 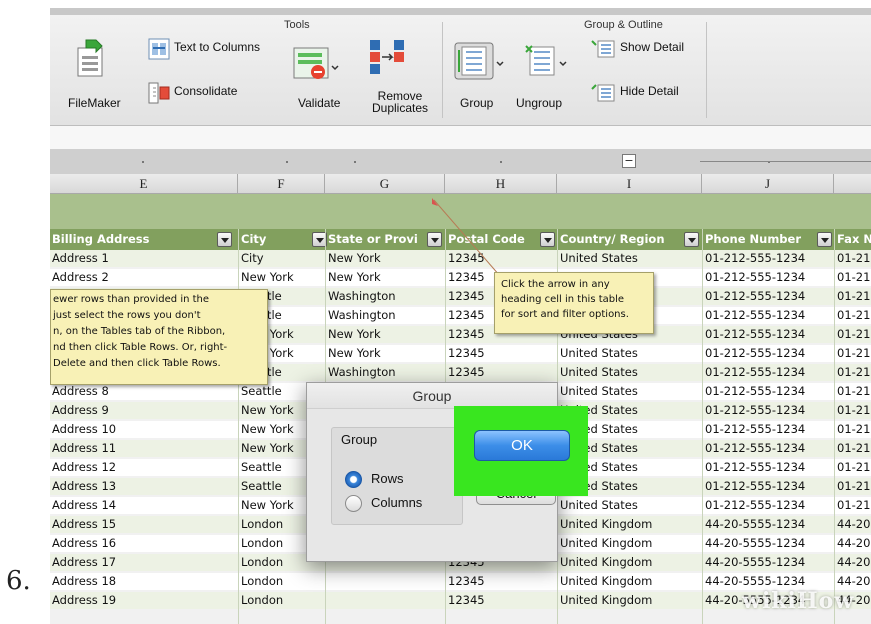 I want to click on rows-radio, so click(x=353, y=479).